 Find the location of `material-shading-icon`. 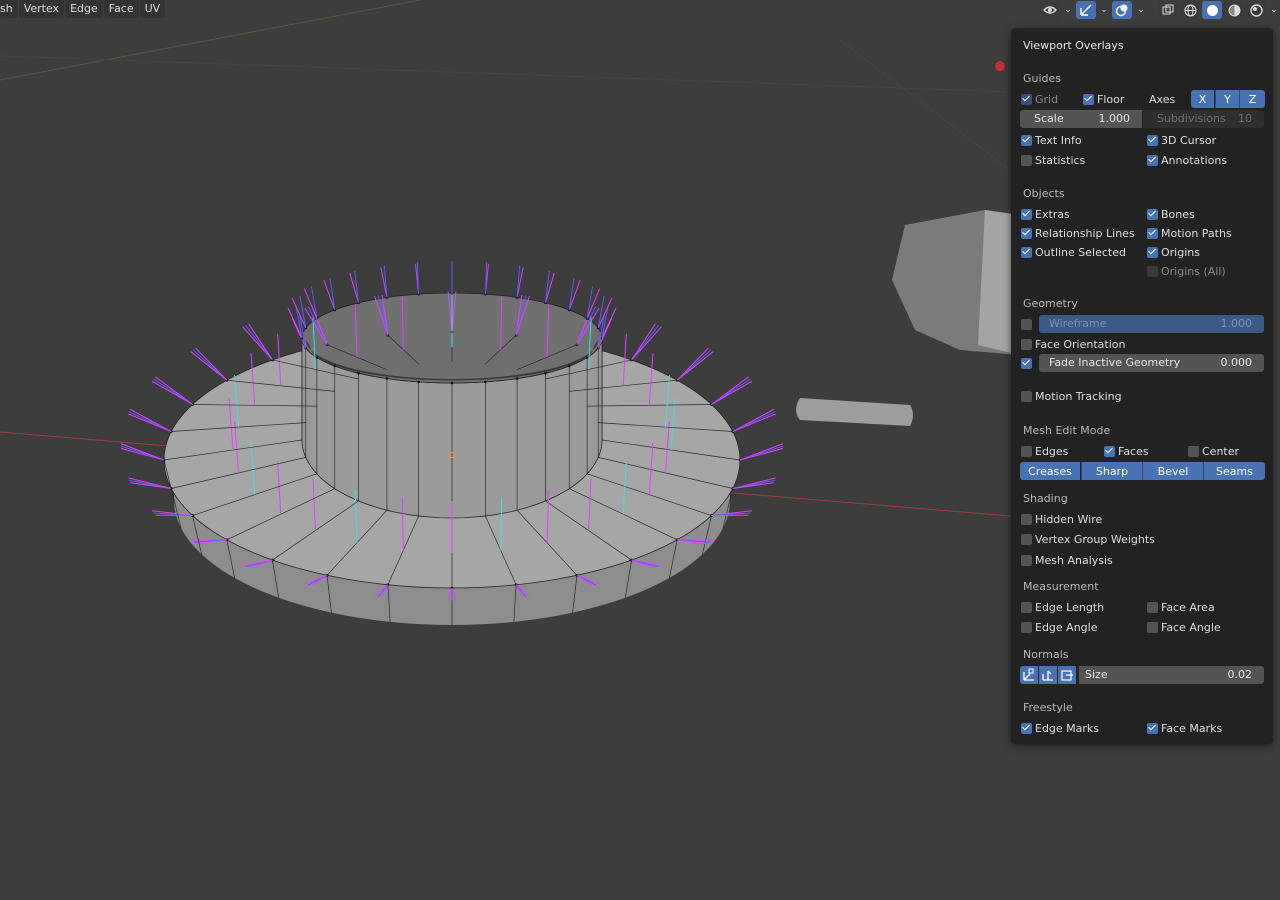

material-shading-icon is located at coordinates (1234, 10).